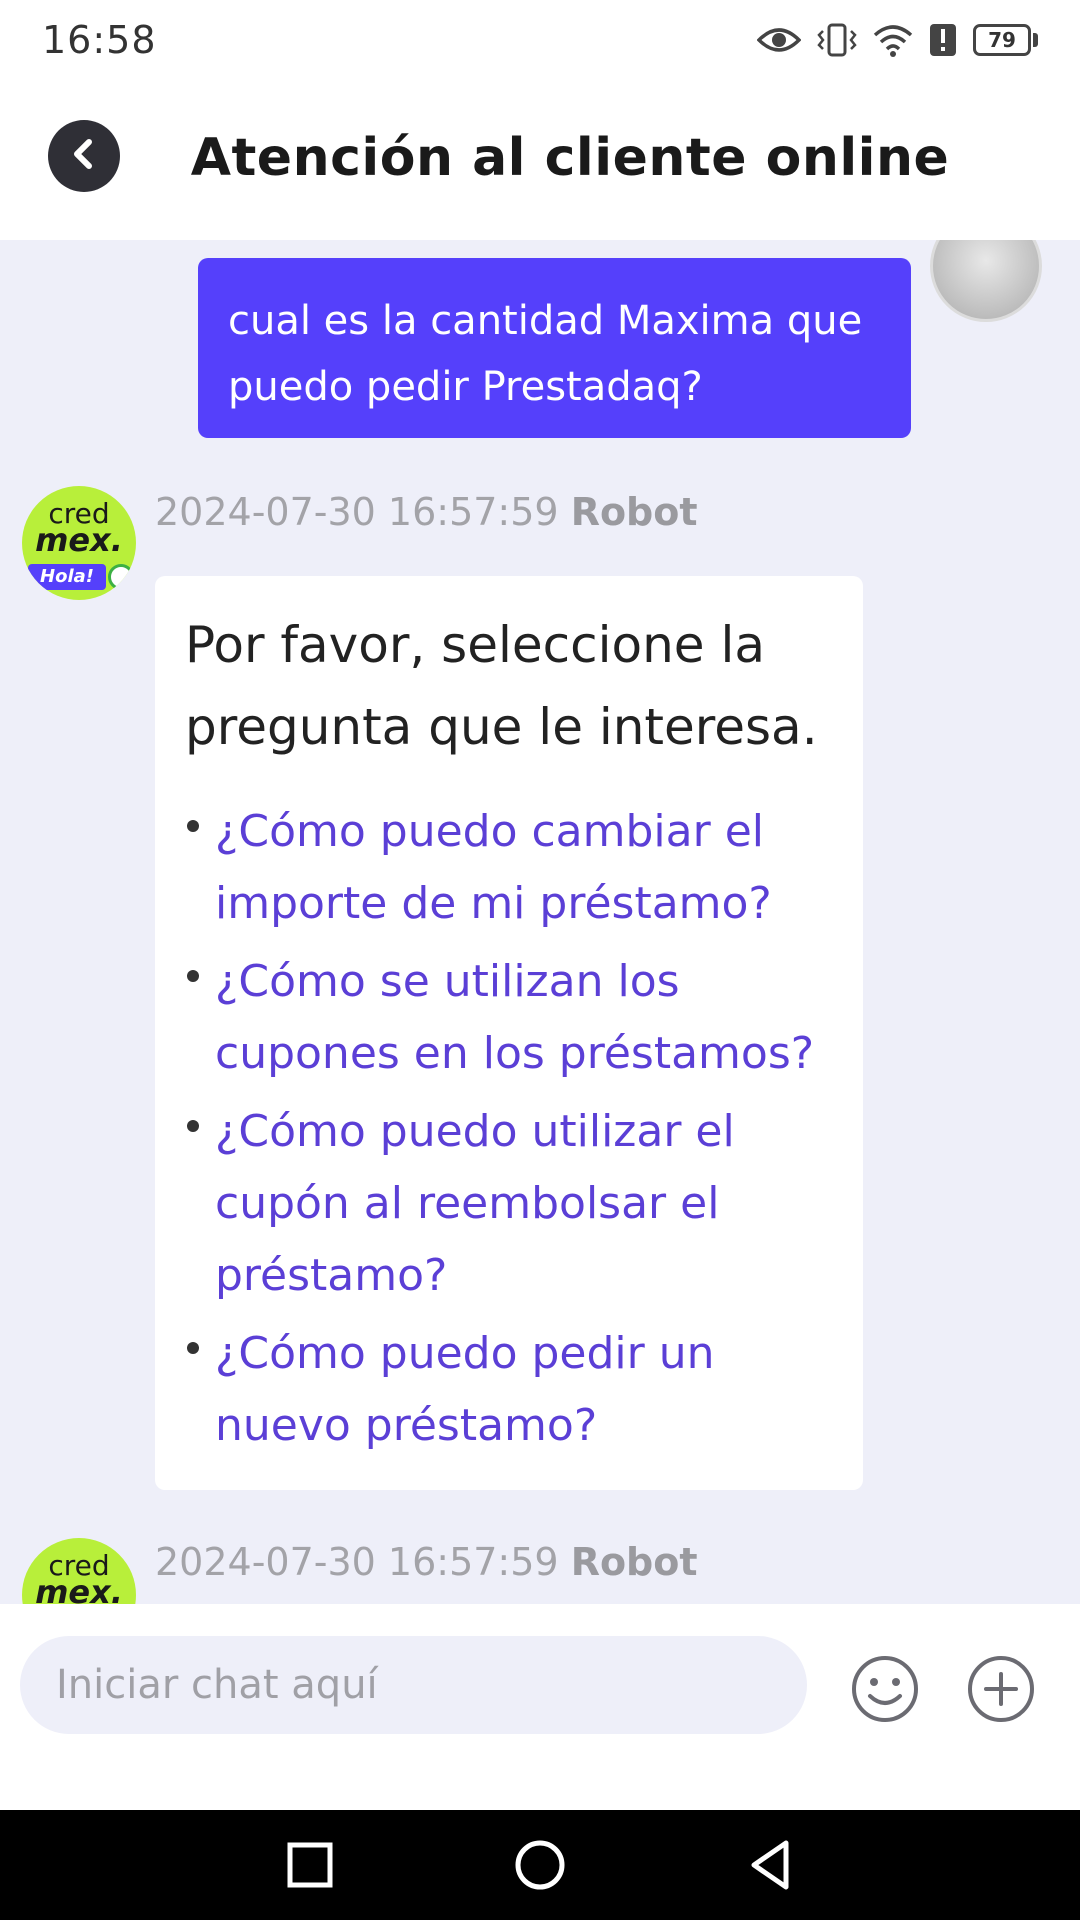  Describe the element at coordinates (509, 1390) in the screenshot. I see `faq-link: ¿Cómo puedo pedir un nuevo préstamo?` at that location.